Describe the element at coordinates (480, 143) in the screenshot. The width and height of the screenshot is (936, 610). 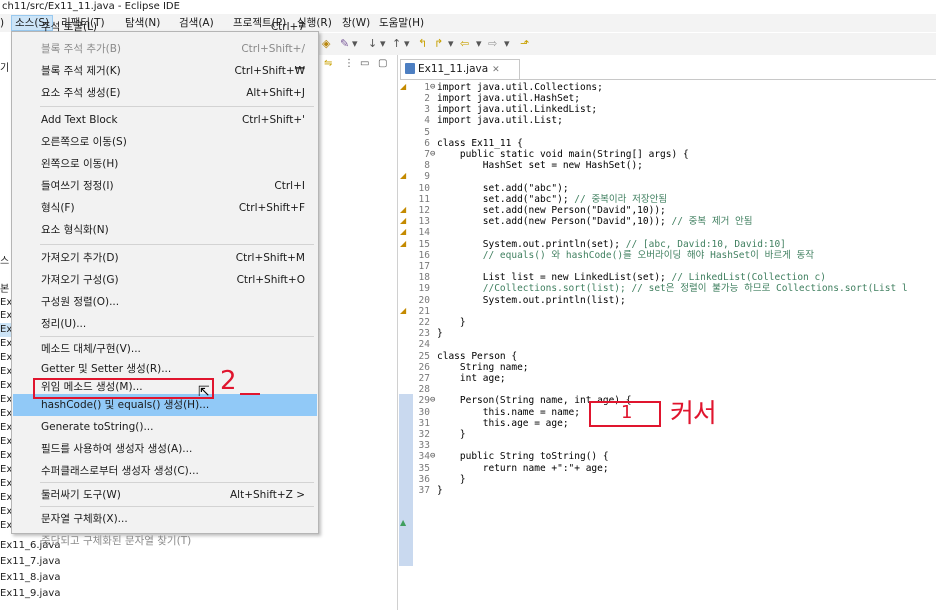
I see `code-line: class Ex11_11 {` at that location.